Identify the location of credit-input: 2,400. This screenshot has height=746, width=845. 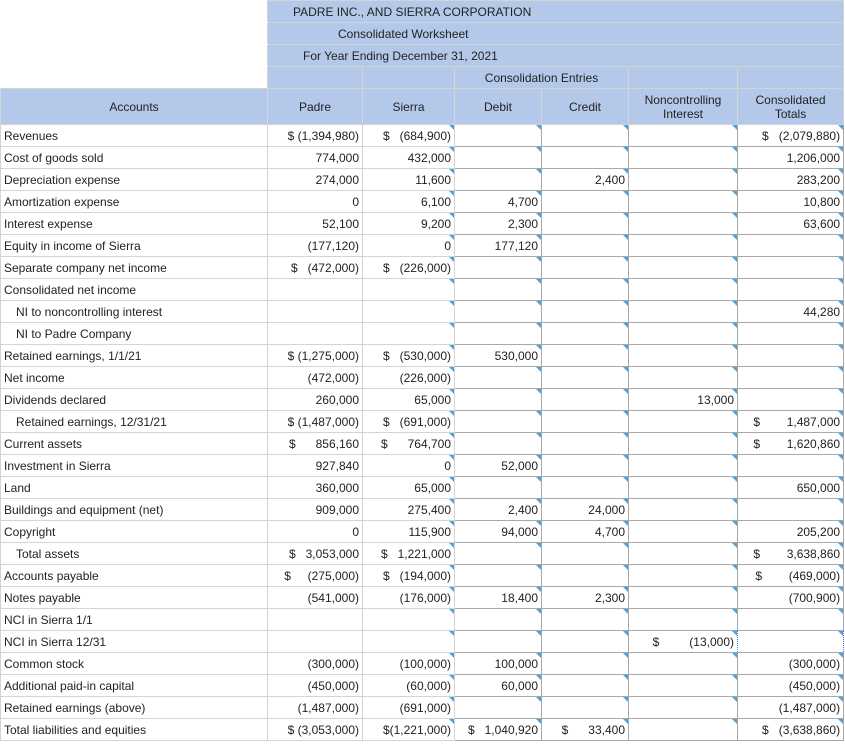
(585, 179).